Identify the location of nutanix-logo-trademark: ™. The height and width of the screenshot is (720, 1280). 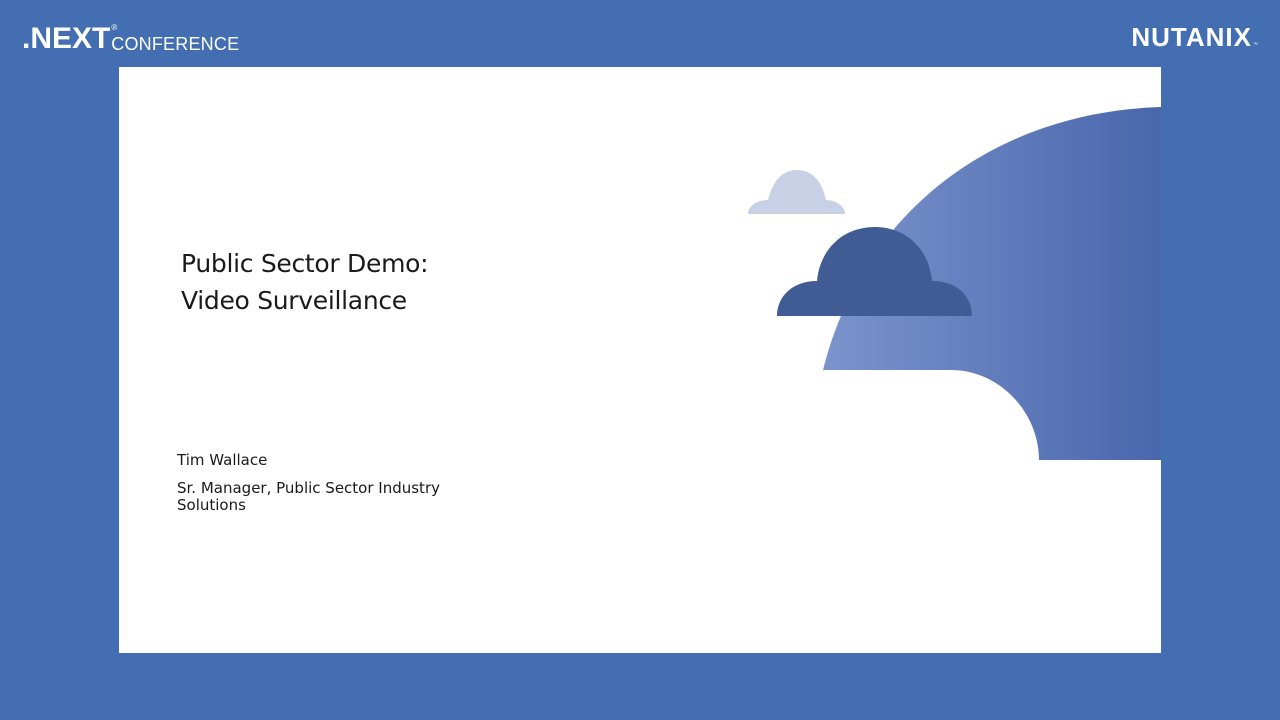
(1255, 45).